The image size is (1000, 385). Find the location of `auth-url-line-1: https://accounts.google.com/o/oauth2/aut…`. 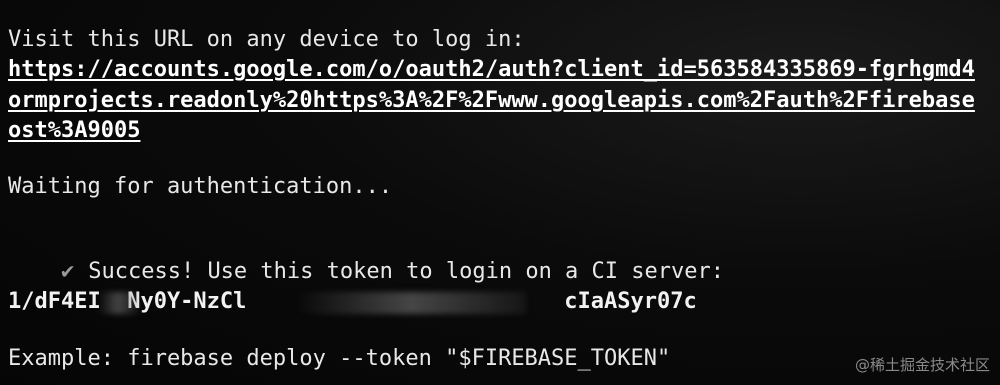

auth-url-line-1: https://accounts.google.com/o/oauth2/aut… is located at coordinates (491, 70).